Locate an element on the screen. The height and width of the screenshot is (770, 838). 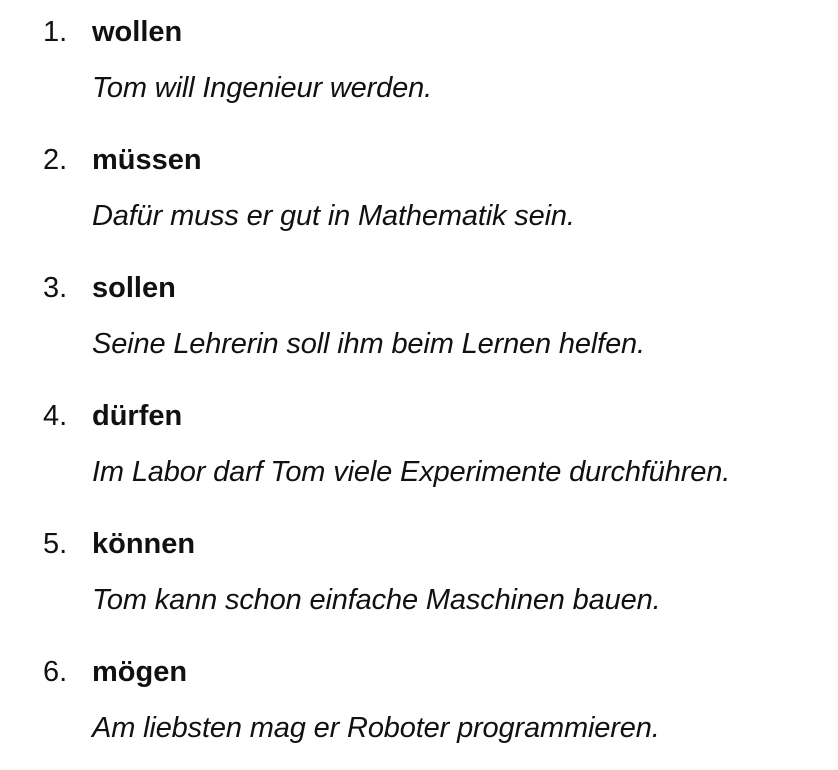
item-number: 6. is located at coordinates (55, 672).